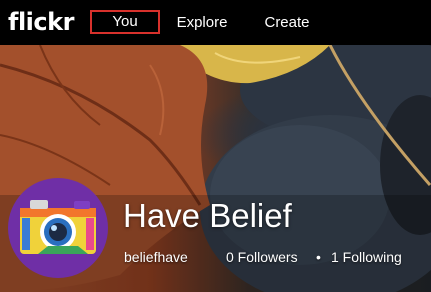 This screenshot has height=292, width=431. Describe the element at coordinates (156, 257) in the screenshot. I see `profile-username: beliefhave` at that location.